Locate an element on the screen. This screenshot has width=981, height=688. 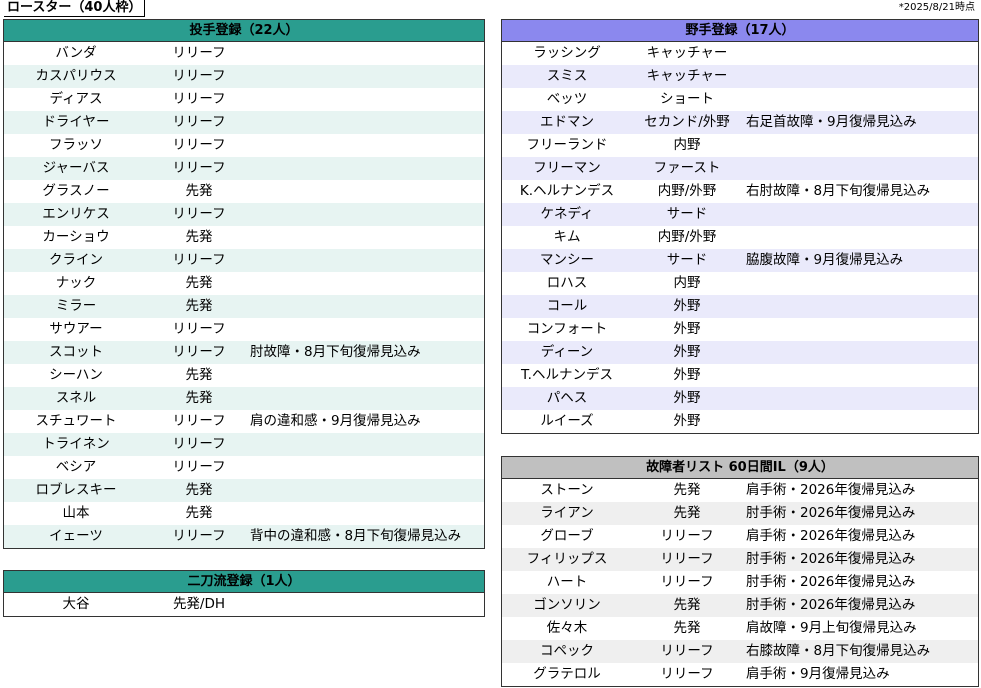
player-name: グラテロル is located at coordinates (567, 674).